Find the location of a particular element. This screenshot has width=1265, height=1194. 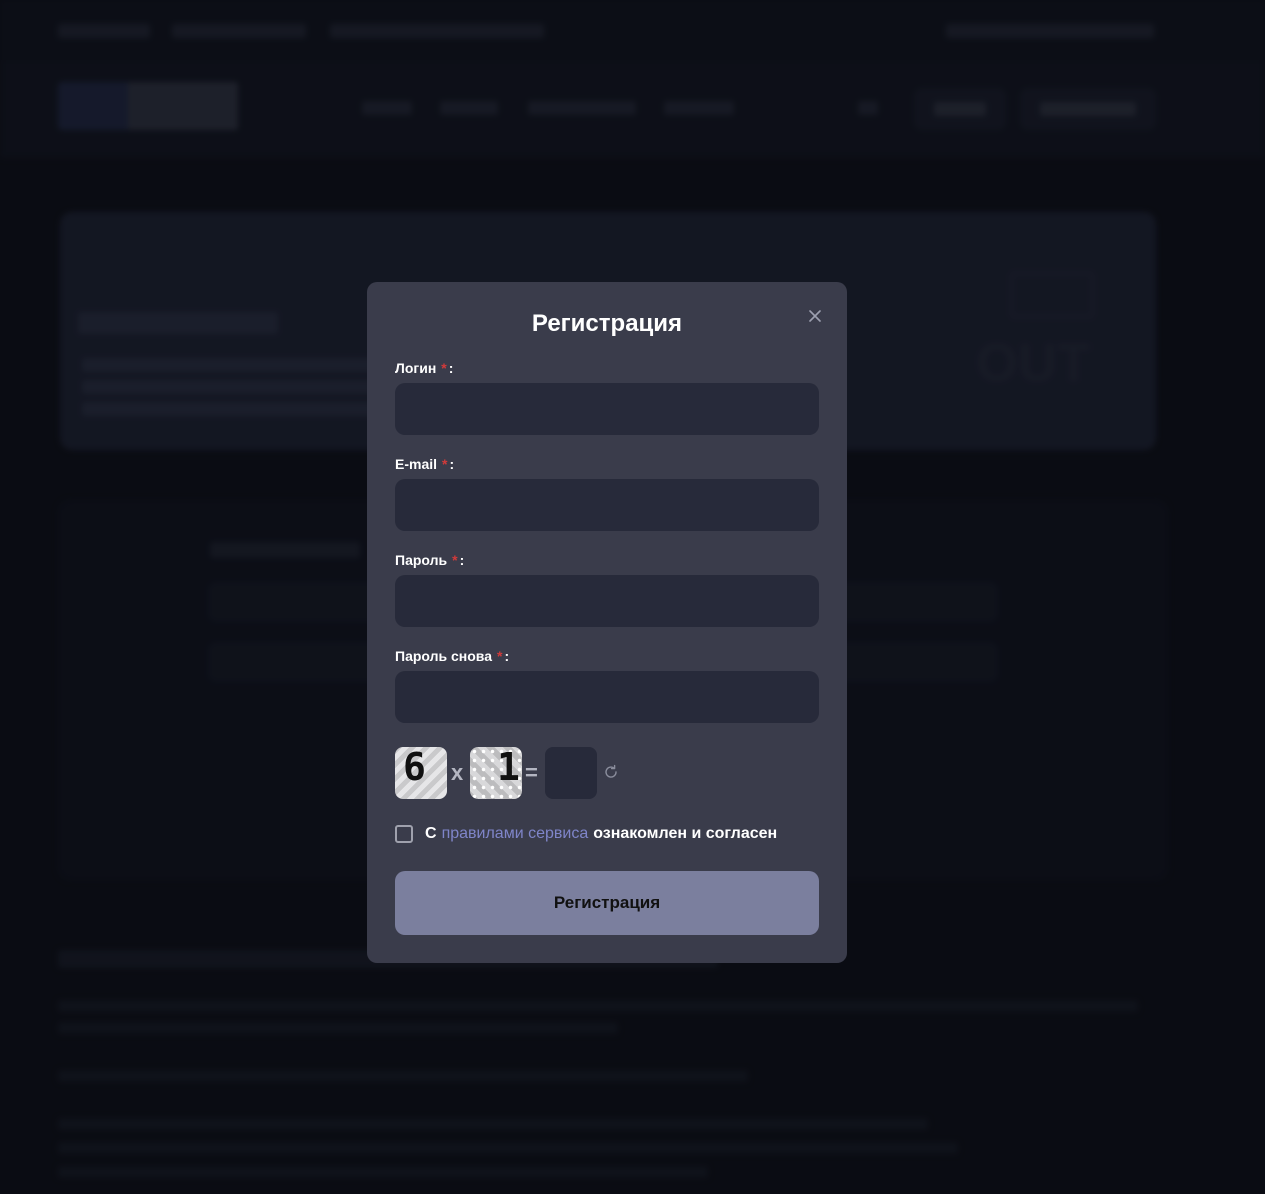

agreement-prefix: С is located at coordinates (431, 833).